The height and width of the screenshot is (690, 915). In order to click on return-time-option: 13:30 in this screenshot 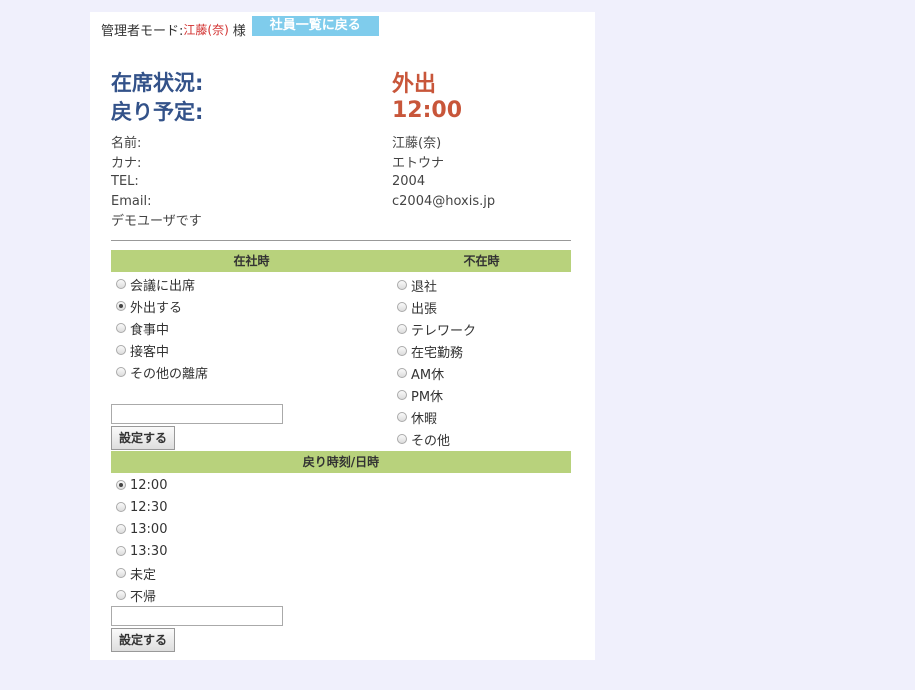, I will do `click(139, 551)`.